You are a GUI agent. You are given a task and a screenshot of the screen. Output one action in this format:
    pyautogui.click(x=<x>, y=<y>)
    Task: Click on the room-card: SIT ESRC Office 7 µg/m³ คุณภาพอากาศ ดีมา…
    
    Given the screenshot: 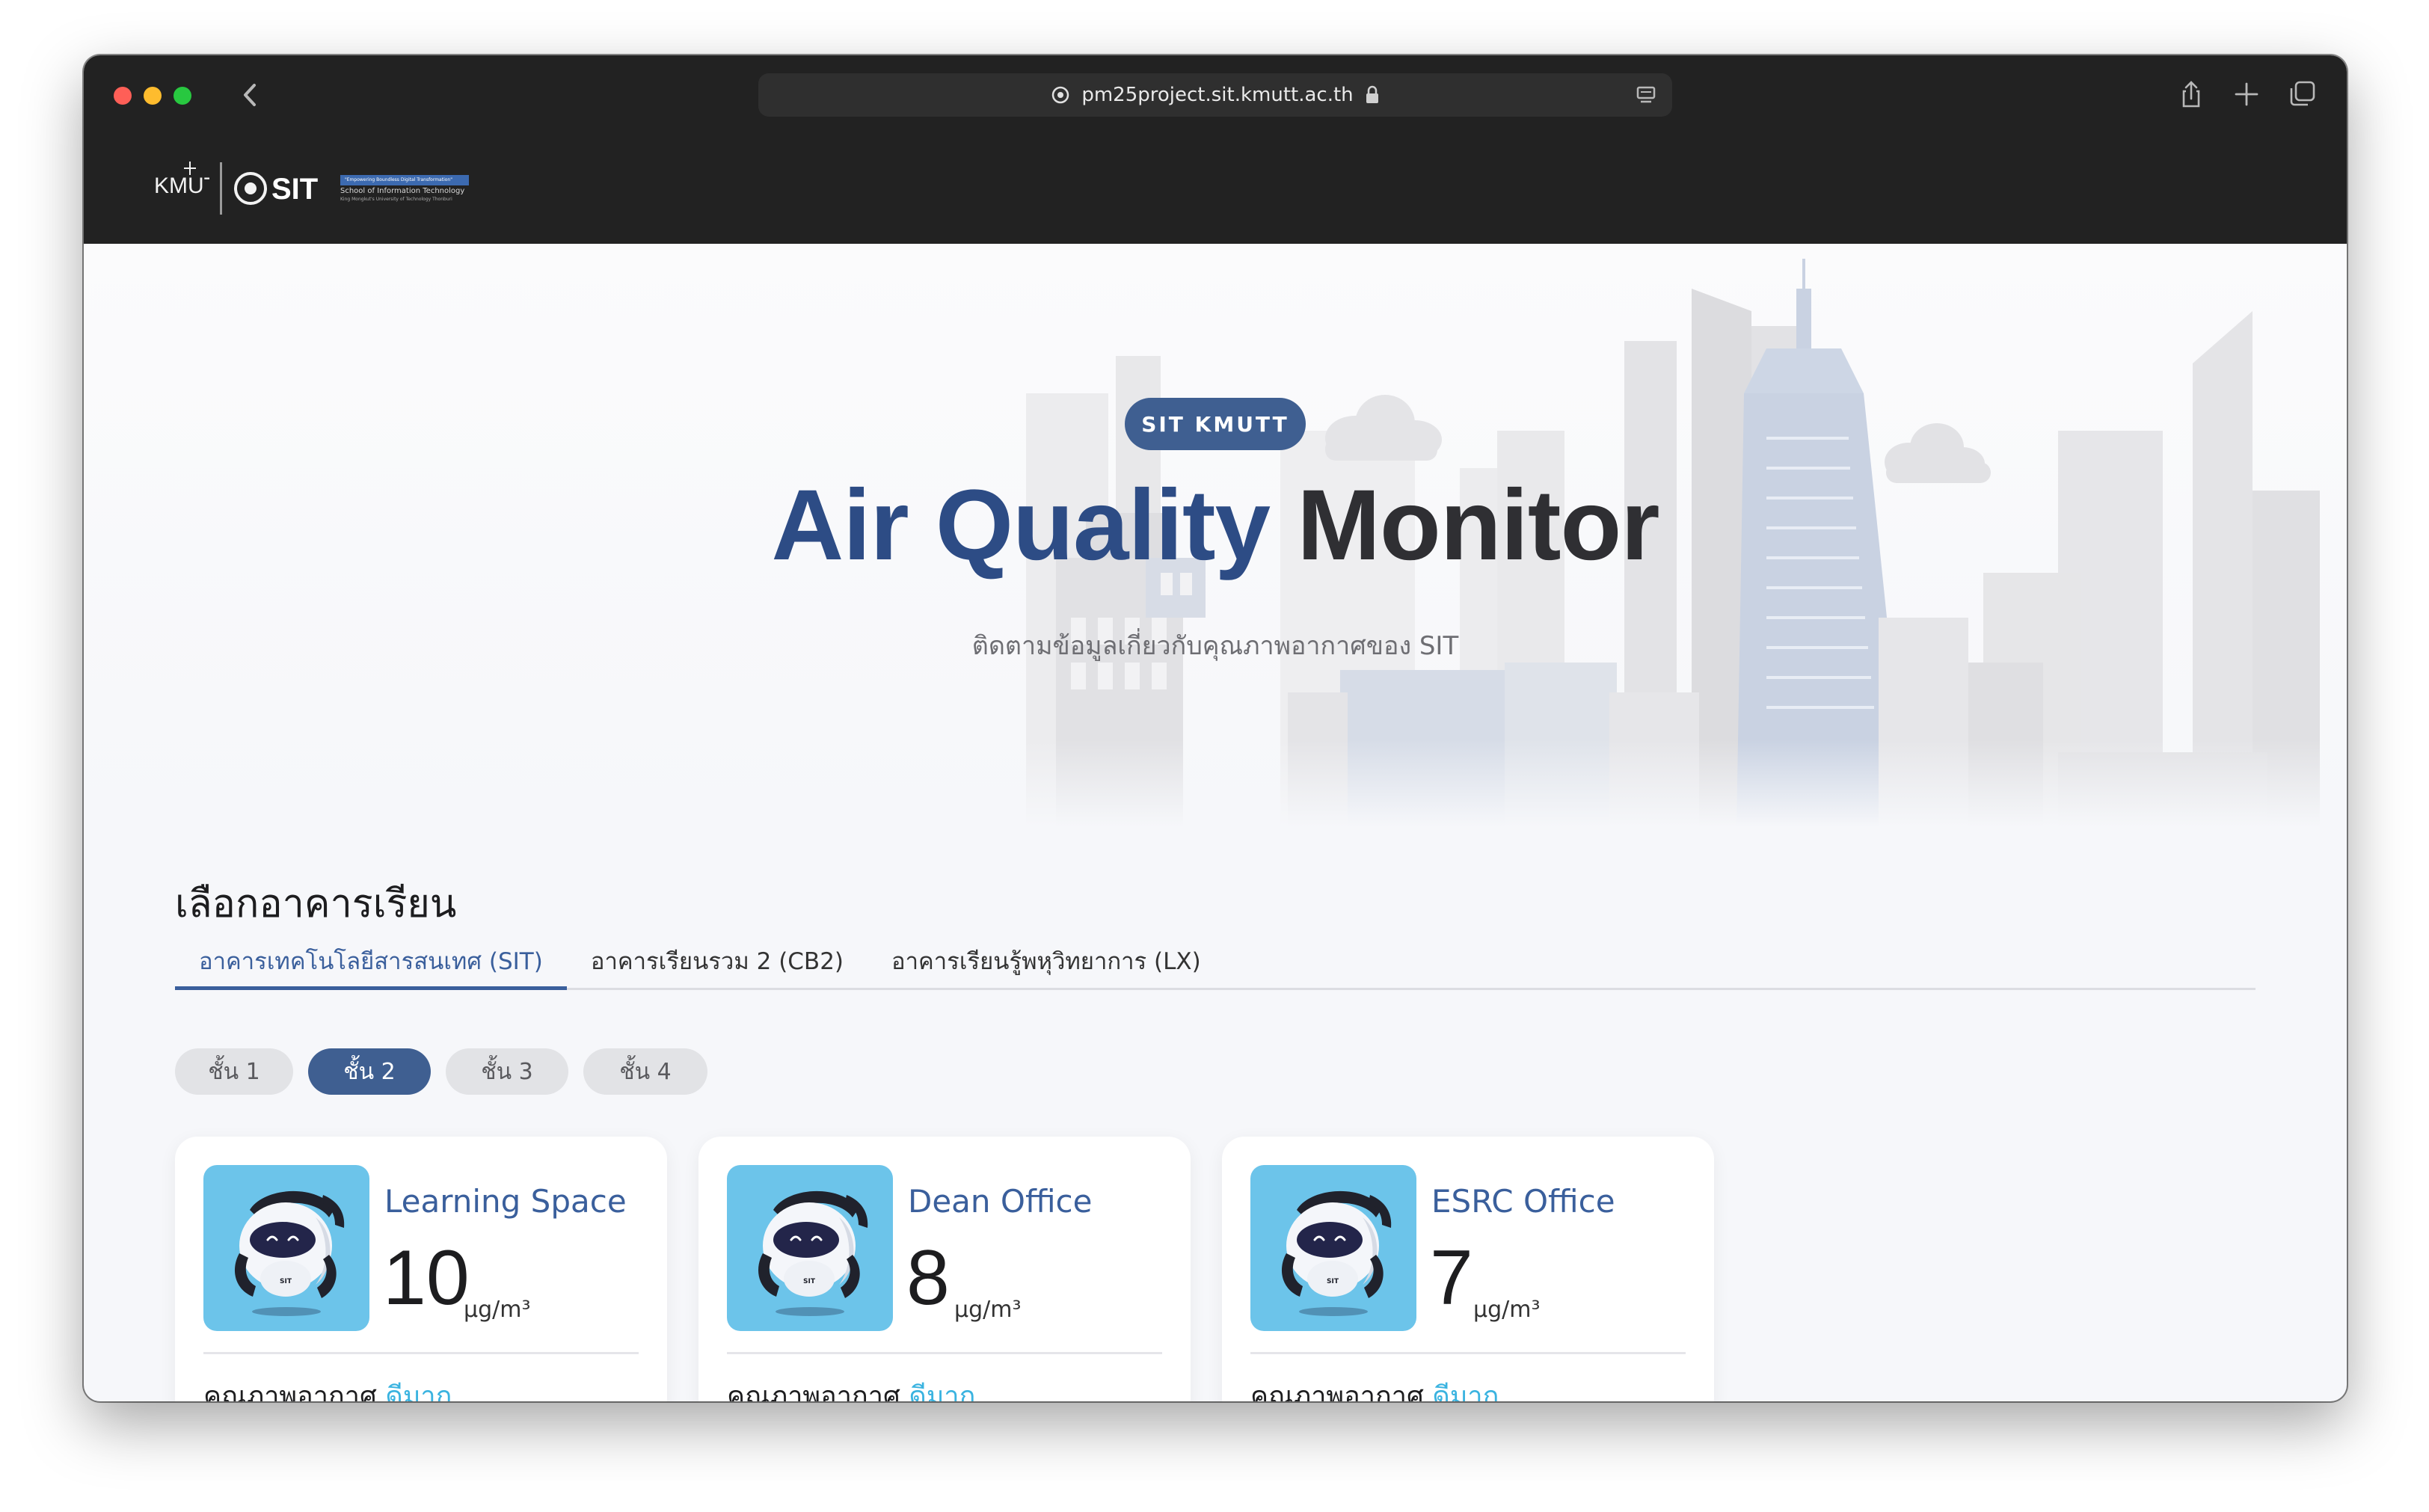 What is the action you would take?
    pyautogui.click(x=1468, y=1269)
    